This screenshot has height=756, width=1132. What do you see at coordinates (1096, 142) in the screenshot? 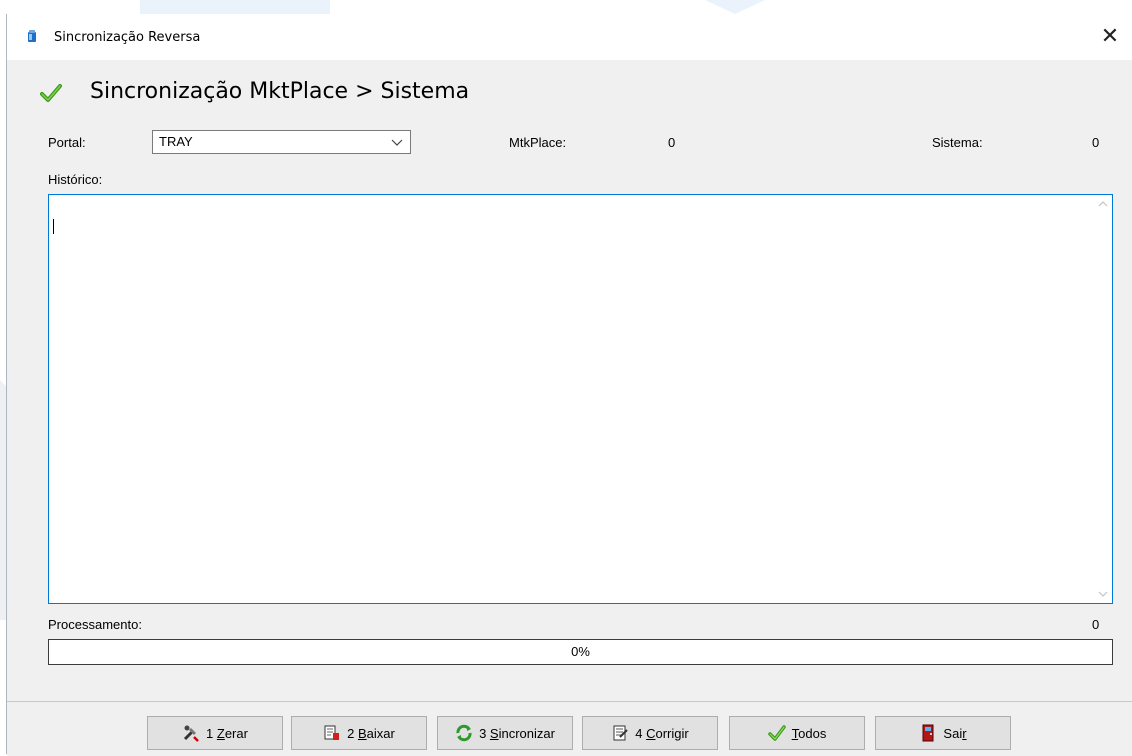
I see `sistema-count: 0` at bounding box center [1096, 142].